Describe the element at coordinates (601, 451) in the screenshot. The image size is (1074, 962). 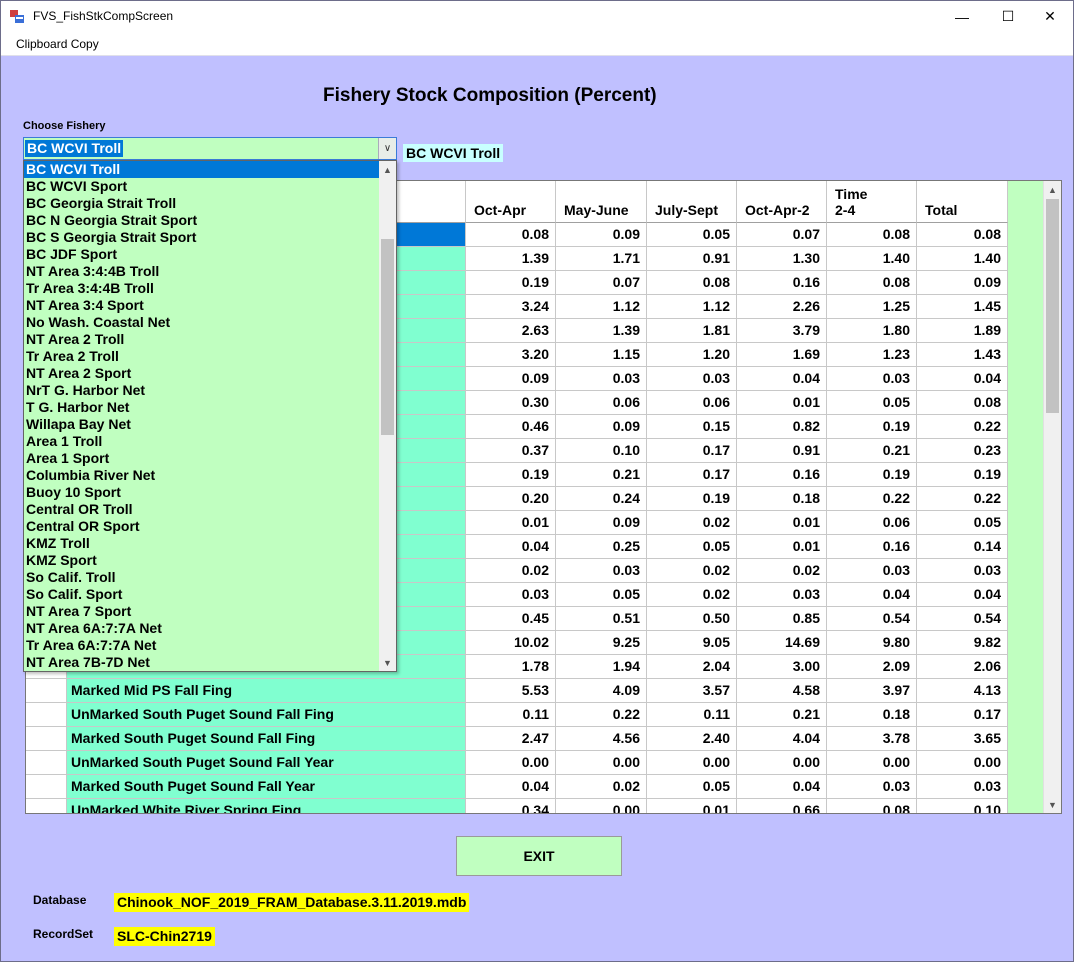
I see `value-cell: 0.10` at that location.